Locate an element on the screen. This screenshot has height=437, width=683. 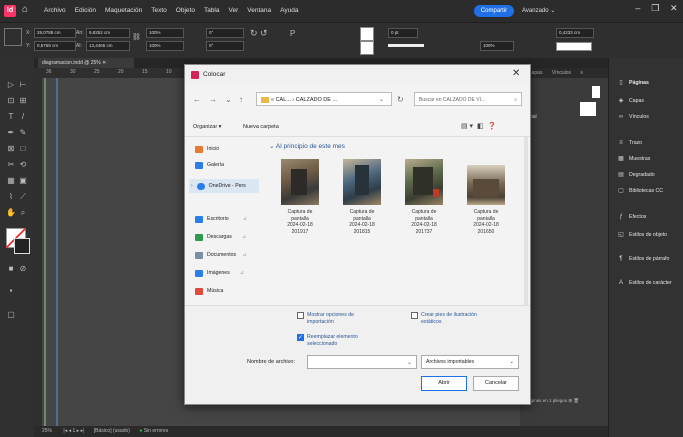
menu-maquetacion: Maquetación is located at coordinates (123, 10).